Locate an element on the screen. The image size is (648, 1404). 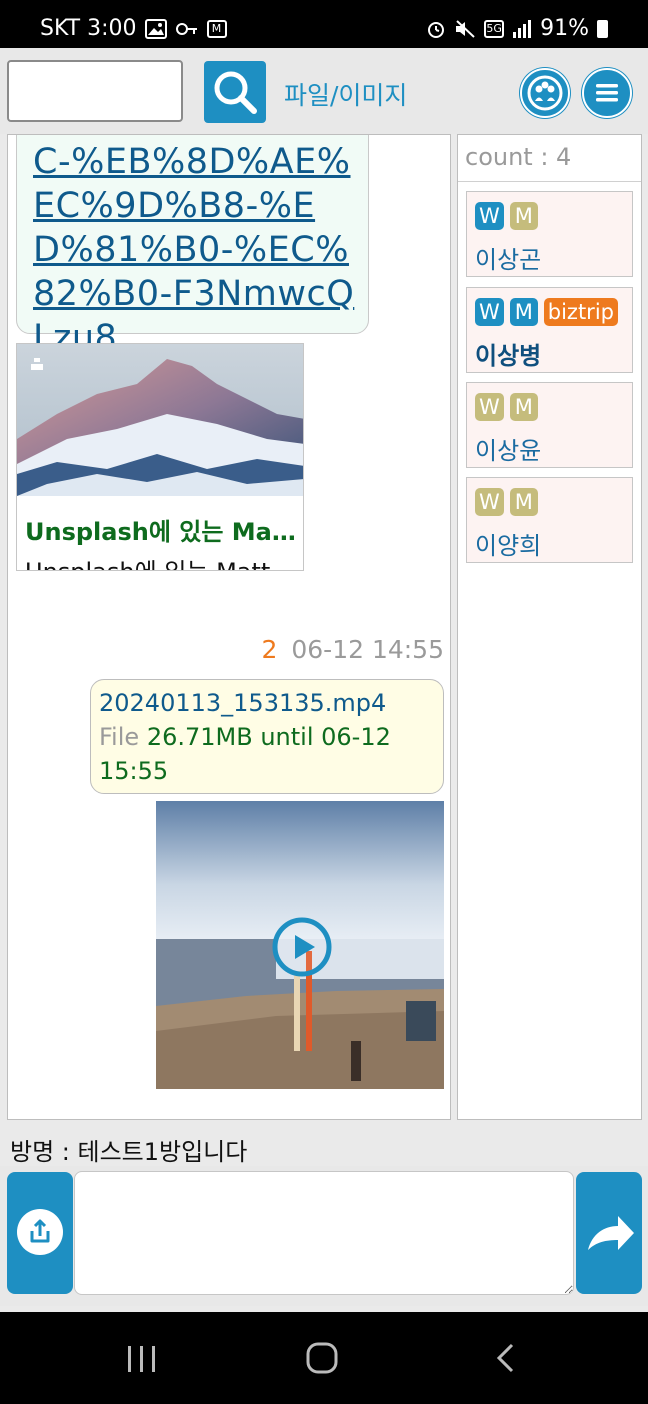
search-input is located at coordinates (95, 91).